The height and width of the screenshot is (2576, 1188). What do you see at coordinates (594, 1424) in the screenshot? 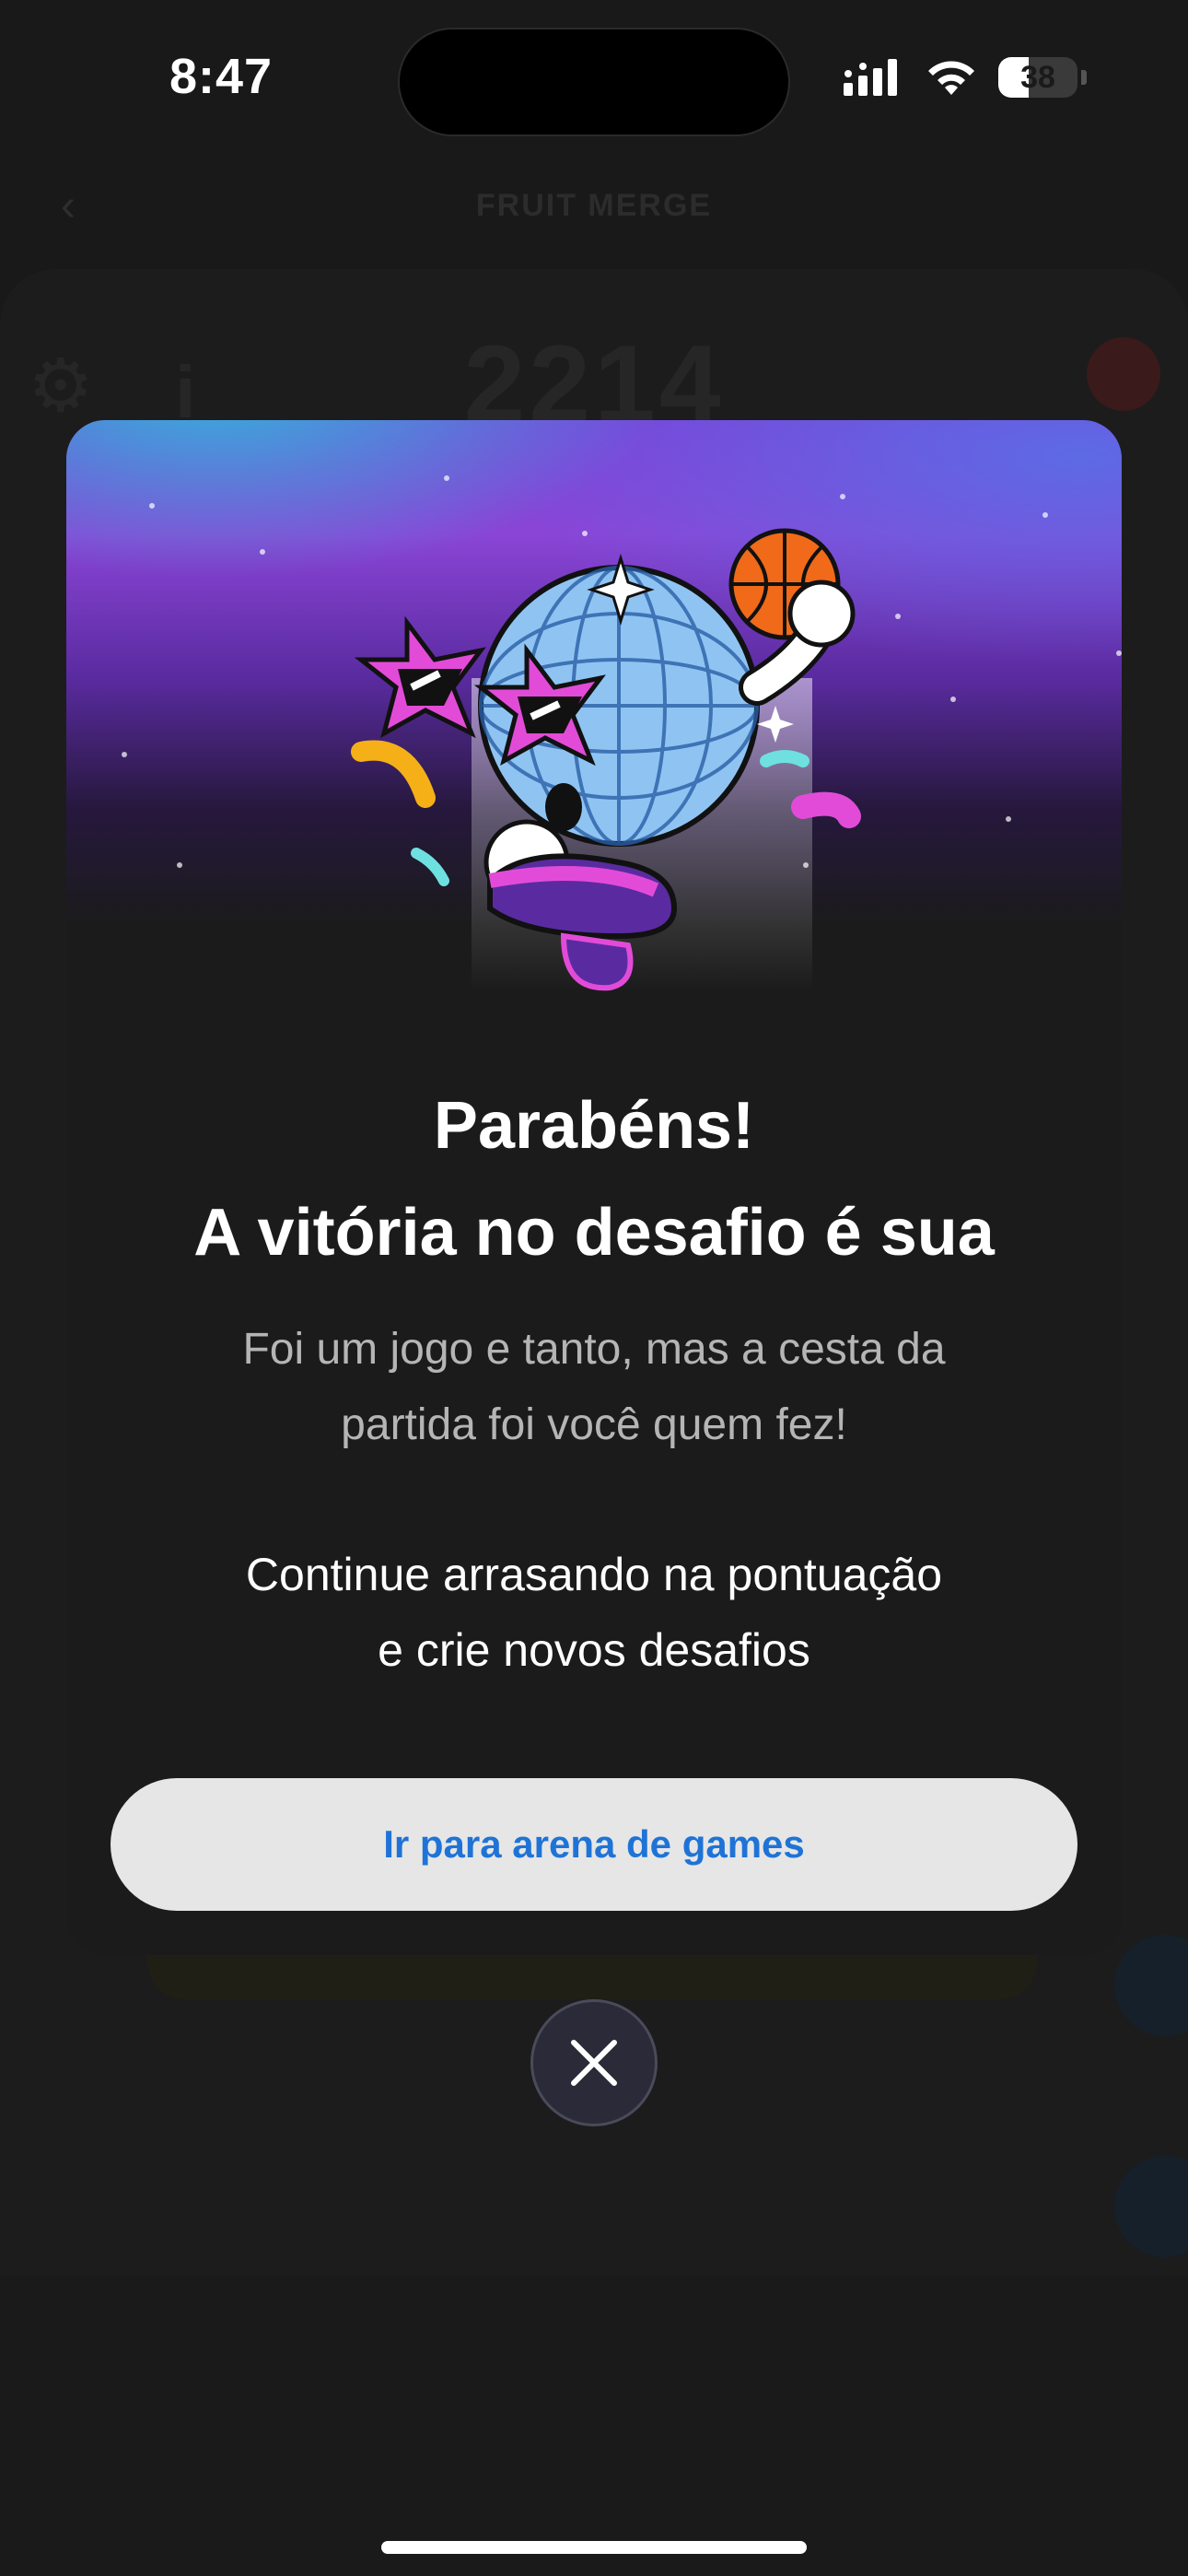
I see `modal-subtitle-line2: partida foi você quem fez!` at bounding box center [594, 1424].